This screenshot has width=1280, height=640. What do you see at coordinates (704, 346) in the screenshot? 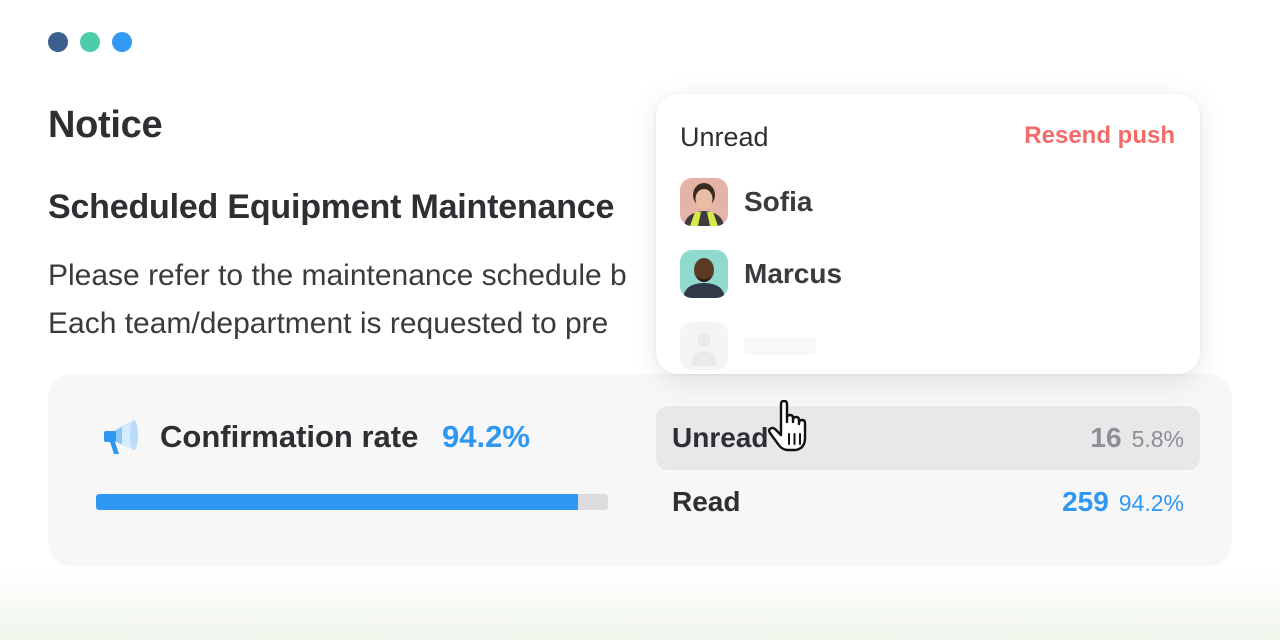
I see `avatar-placeholder` at bounding box center [704, 346].